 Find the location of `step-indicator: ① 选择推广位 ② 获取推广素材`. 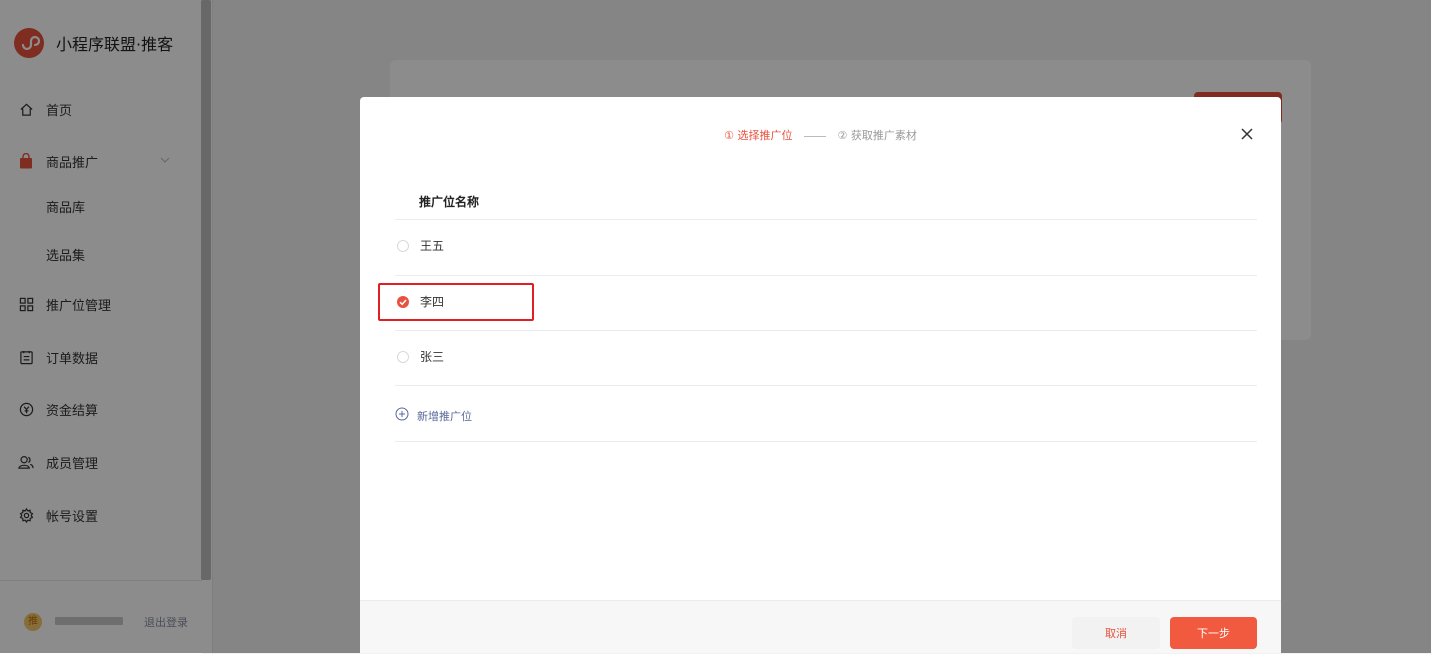

step-indicator: ① 选择推广位 ② 获取推广素材 is located at coordinates (820, 135).